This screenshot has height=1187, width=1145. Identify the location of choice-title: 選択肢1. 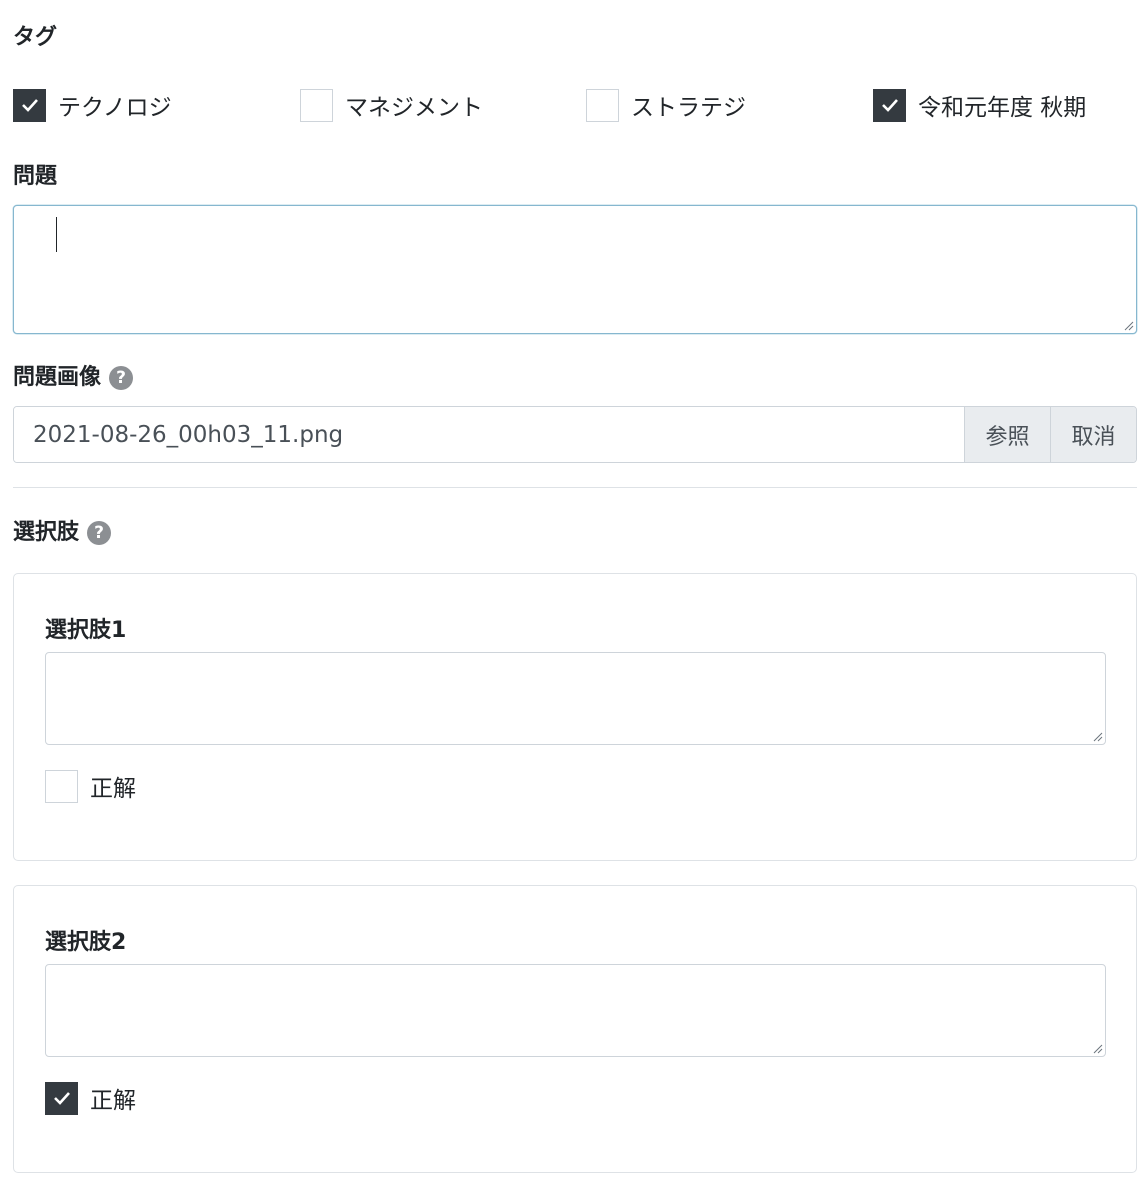
(86, 630).